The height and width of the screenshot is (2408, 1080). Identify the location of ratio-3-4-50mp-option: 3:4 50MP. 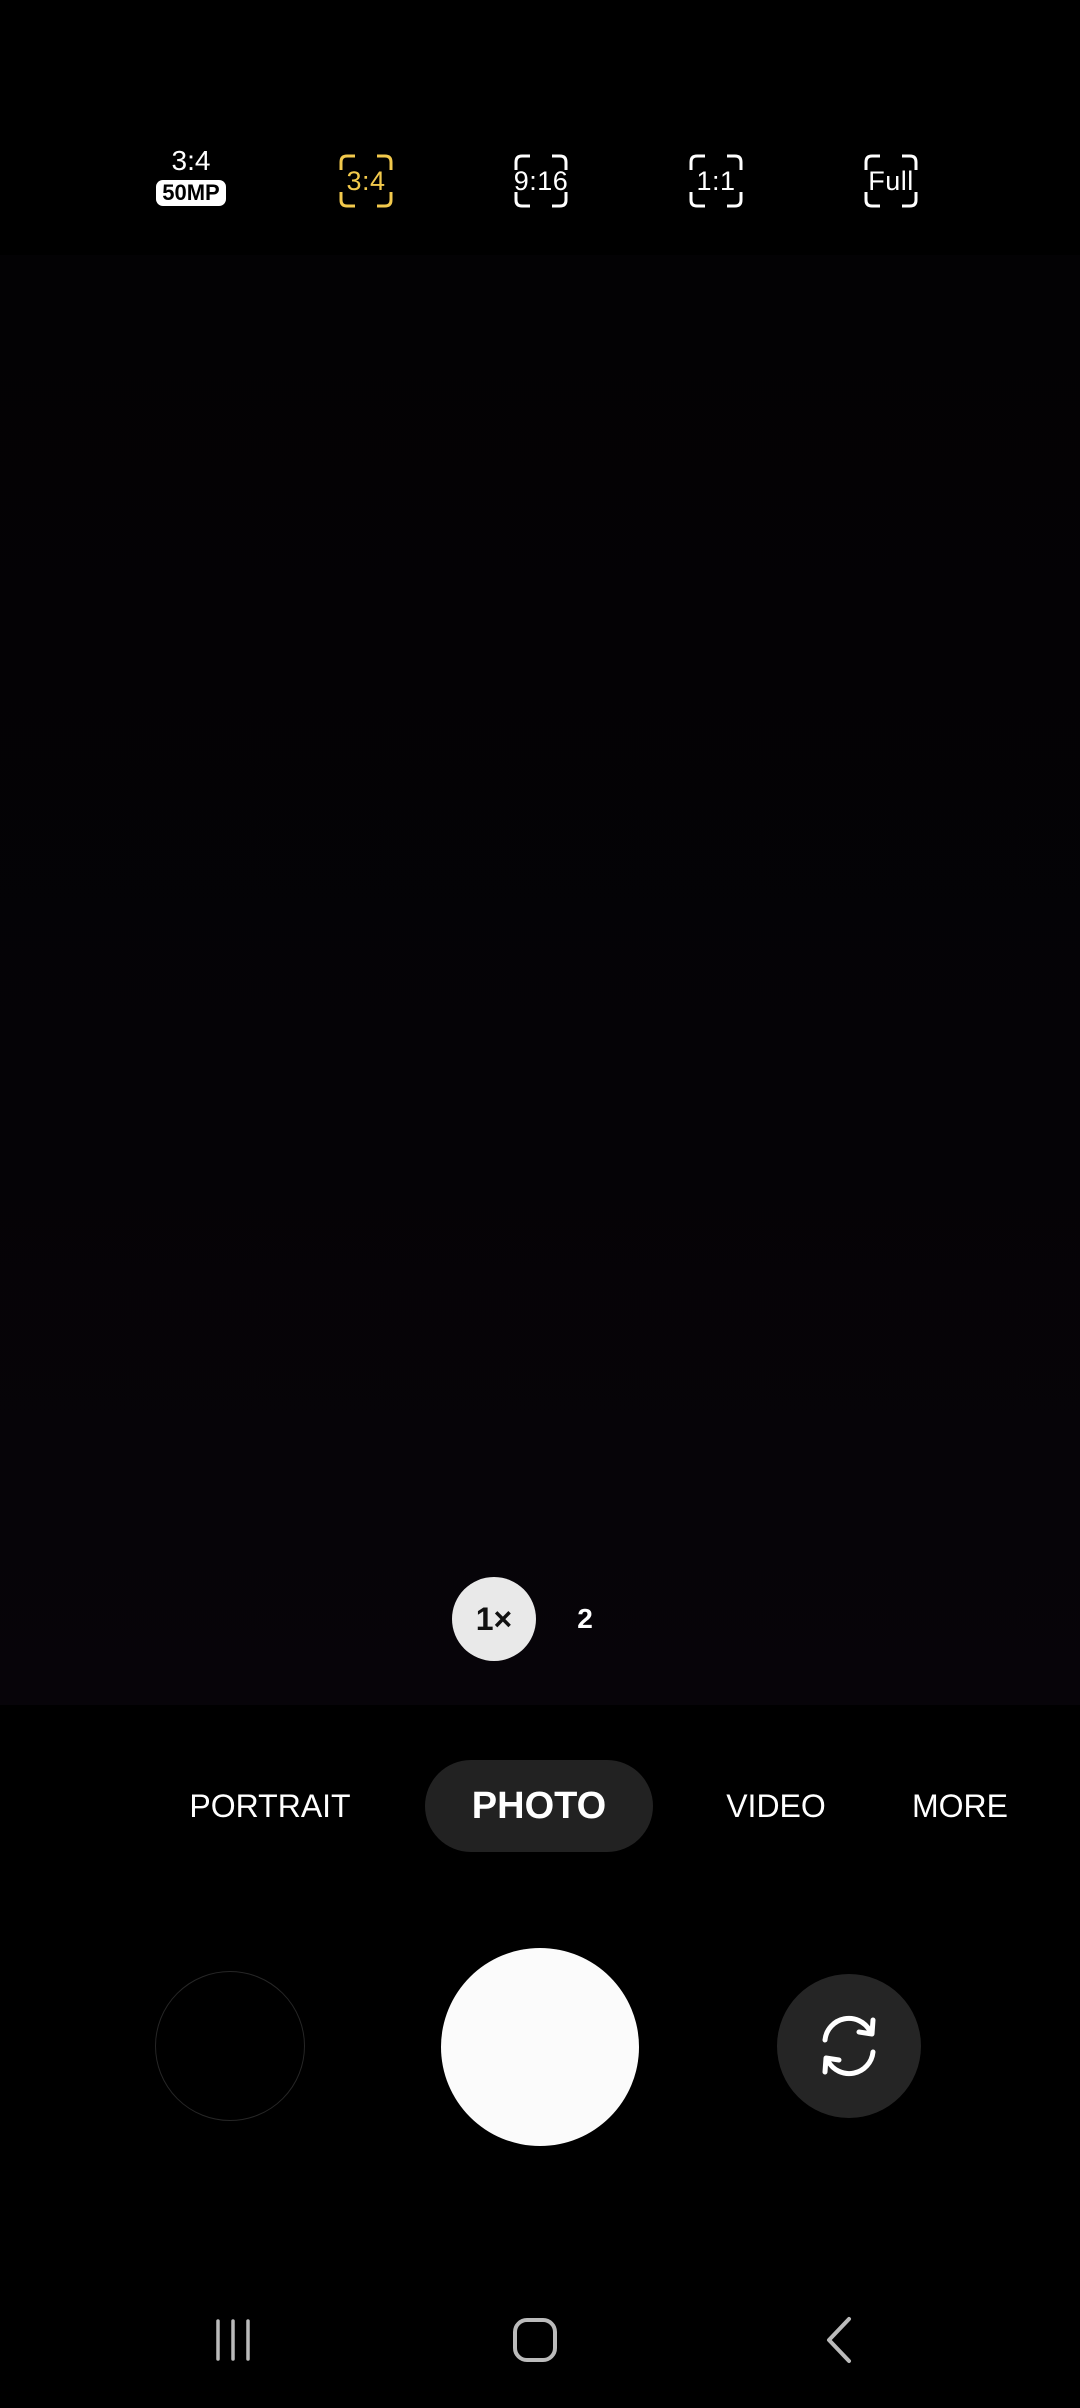
(191, 182).